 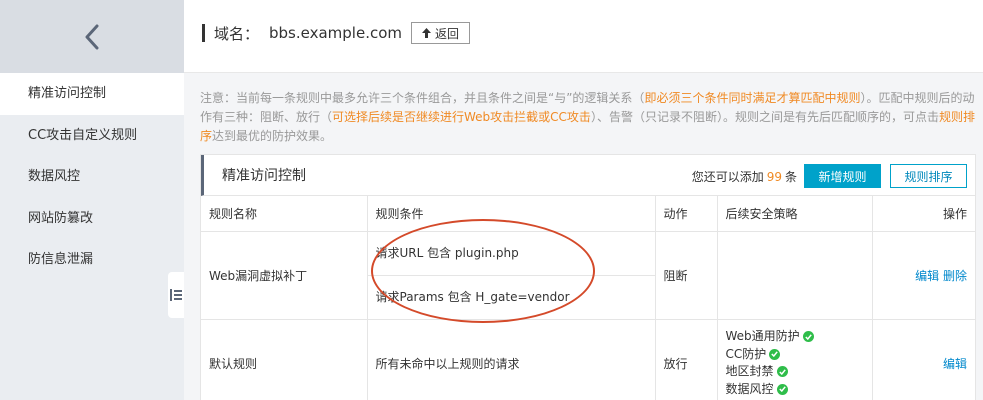 I want to click on column-header-name: 规则名称, so click(x=284, y=214).